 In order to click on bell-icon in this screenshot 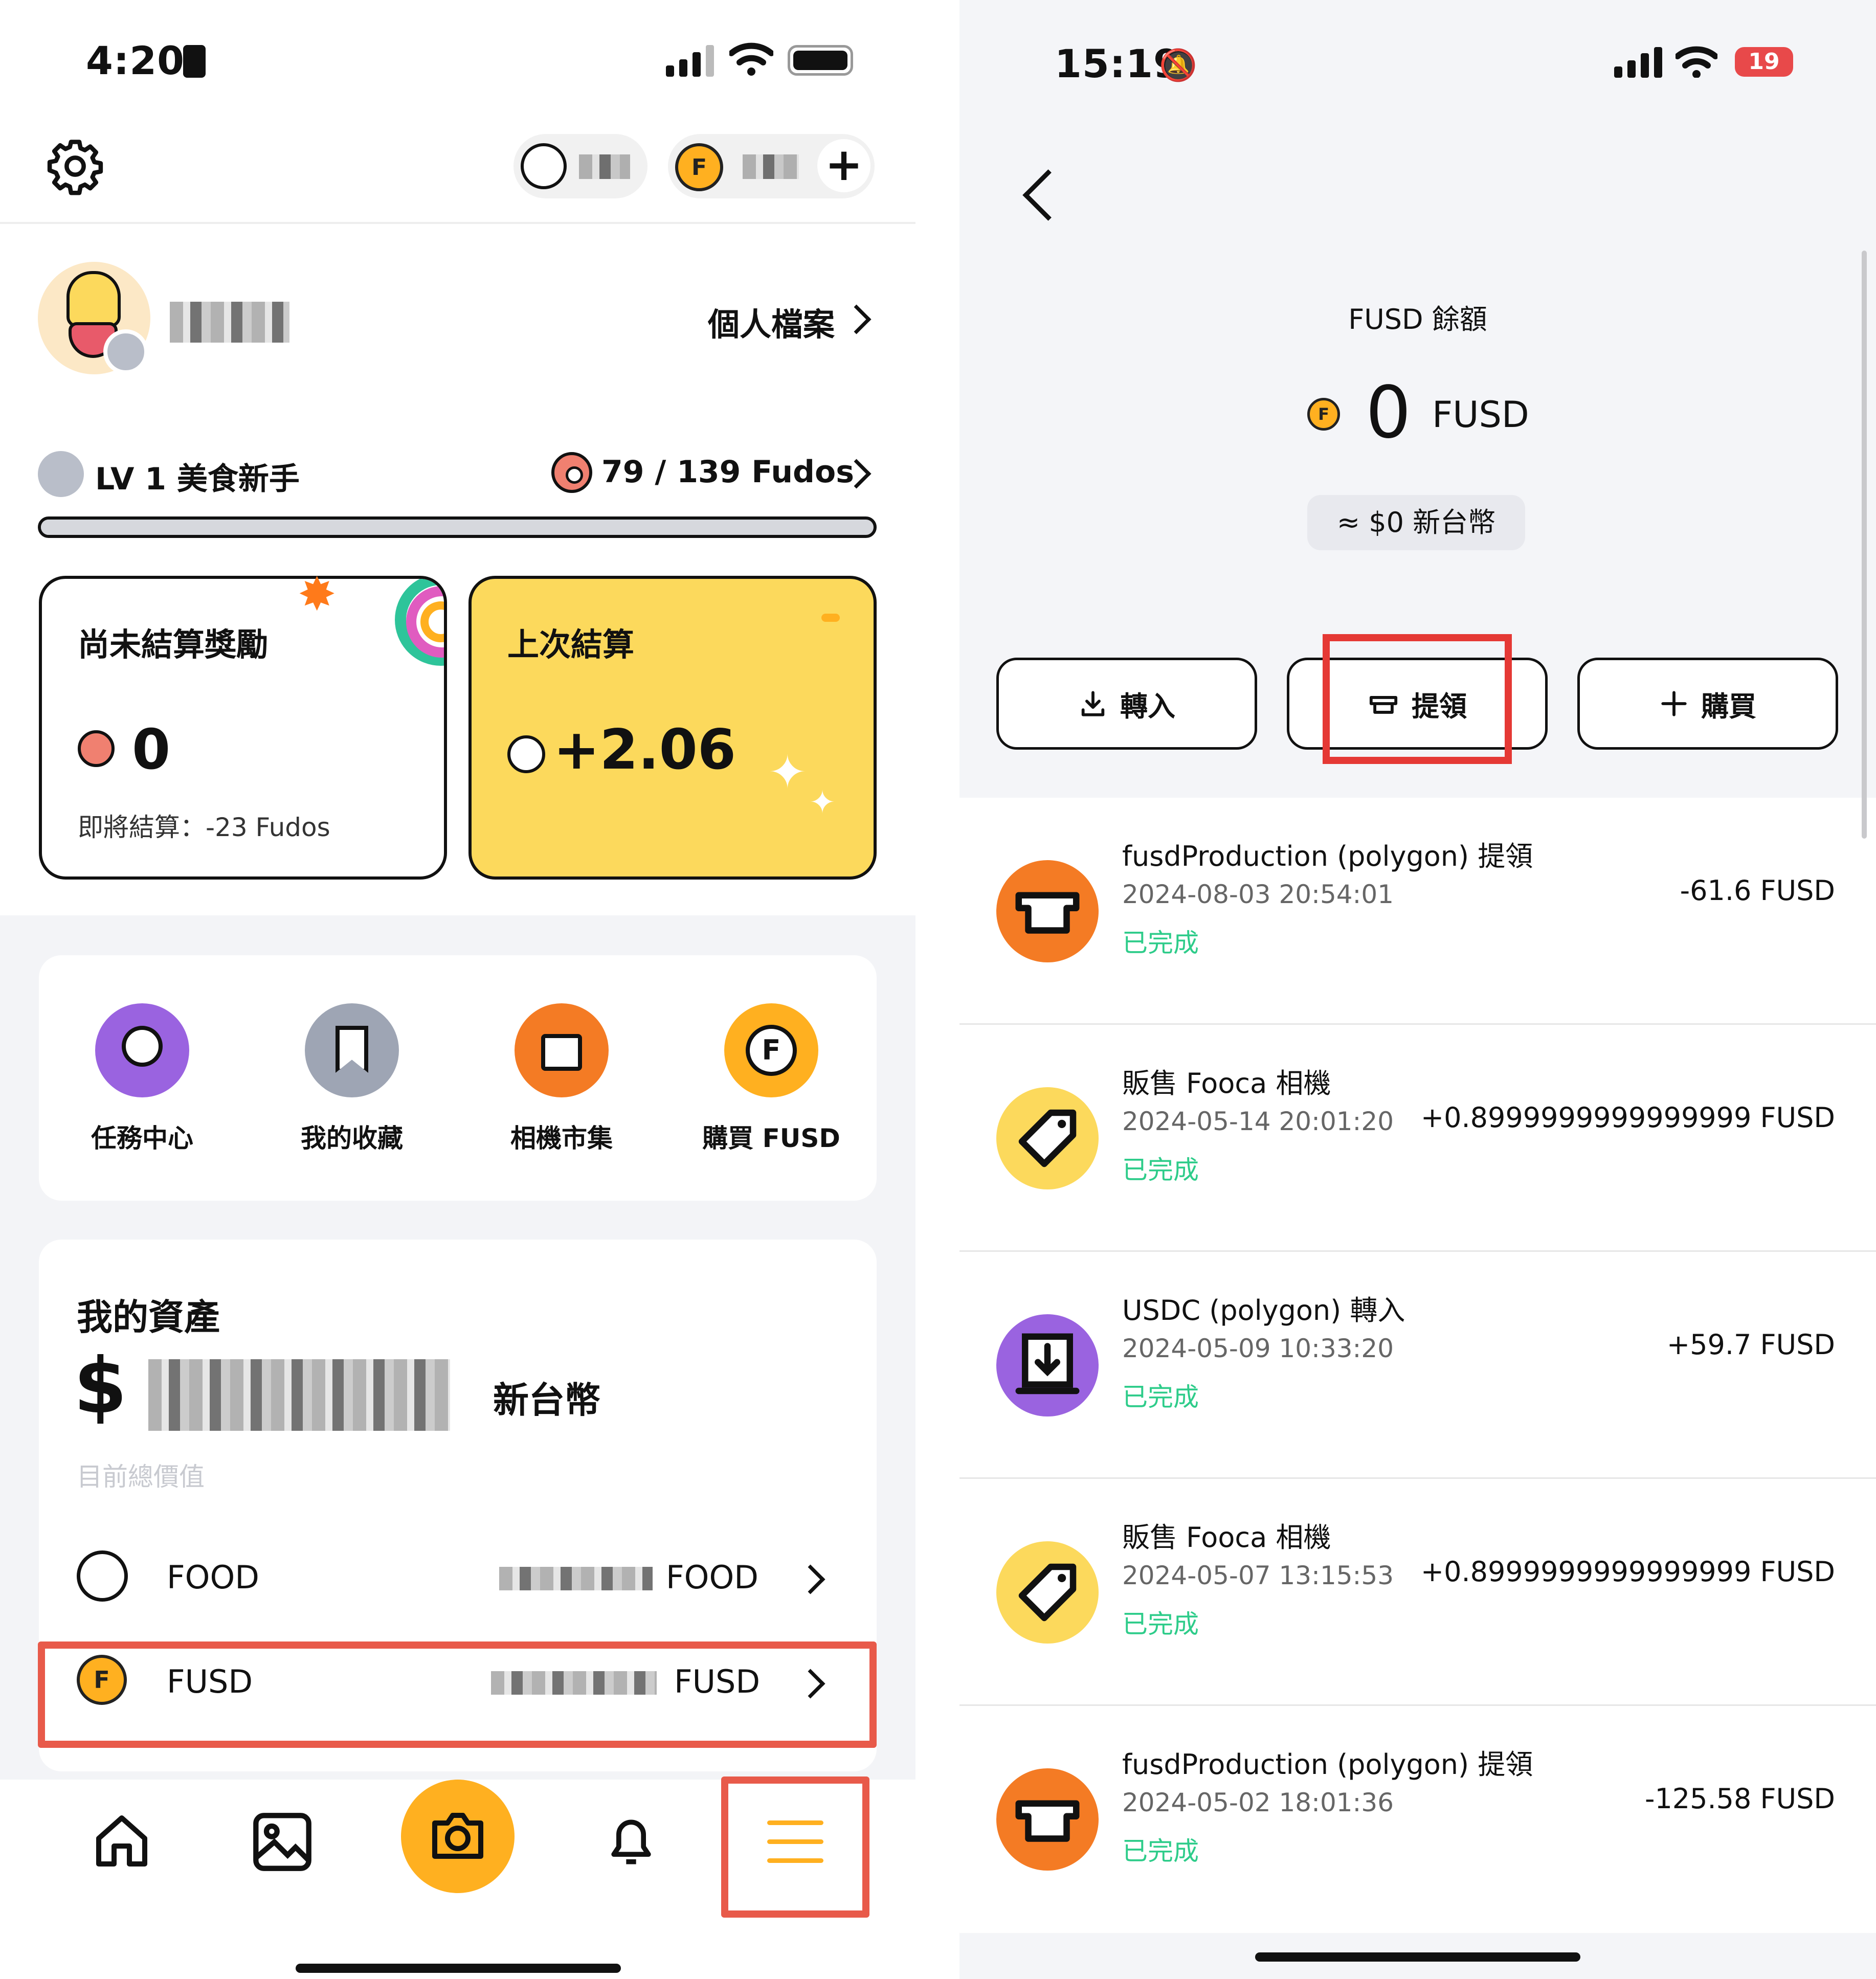, I will do `click(631, 1842)`.